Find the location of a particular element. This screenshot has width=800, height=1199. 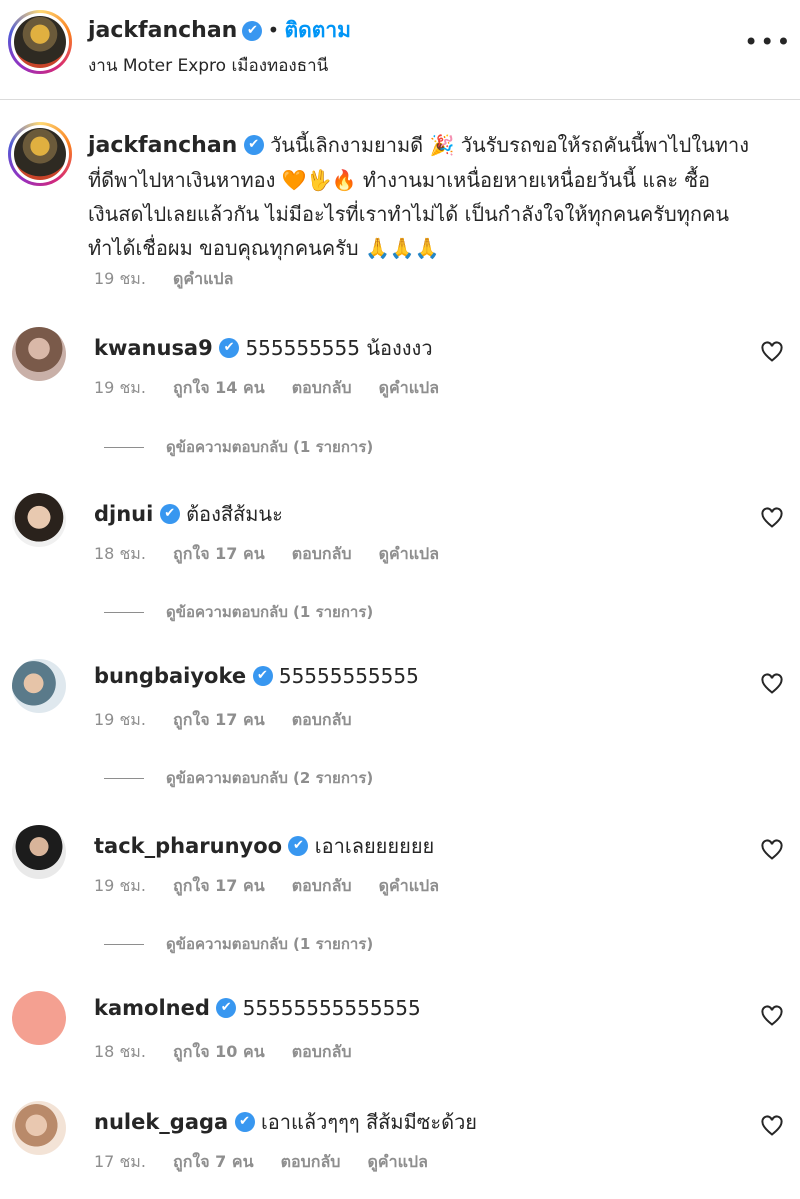

caption-meta: 19 ชม. ดูคำแปล is located at coordinates (174, 279).